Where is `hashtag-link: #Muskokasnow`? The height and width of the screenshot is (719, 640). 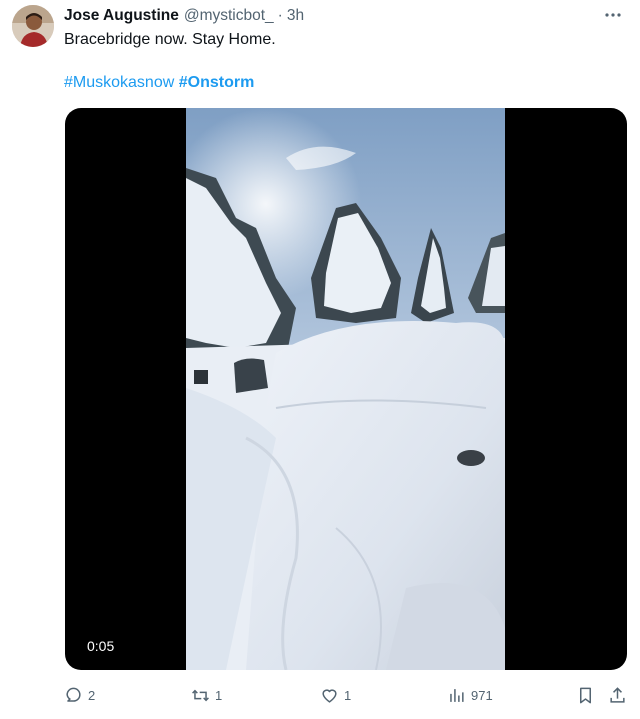 hashtag-link: #Muskokasnow is located at coordinates (119, 82).